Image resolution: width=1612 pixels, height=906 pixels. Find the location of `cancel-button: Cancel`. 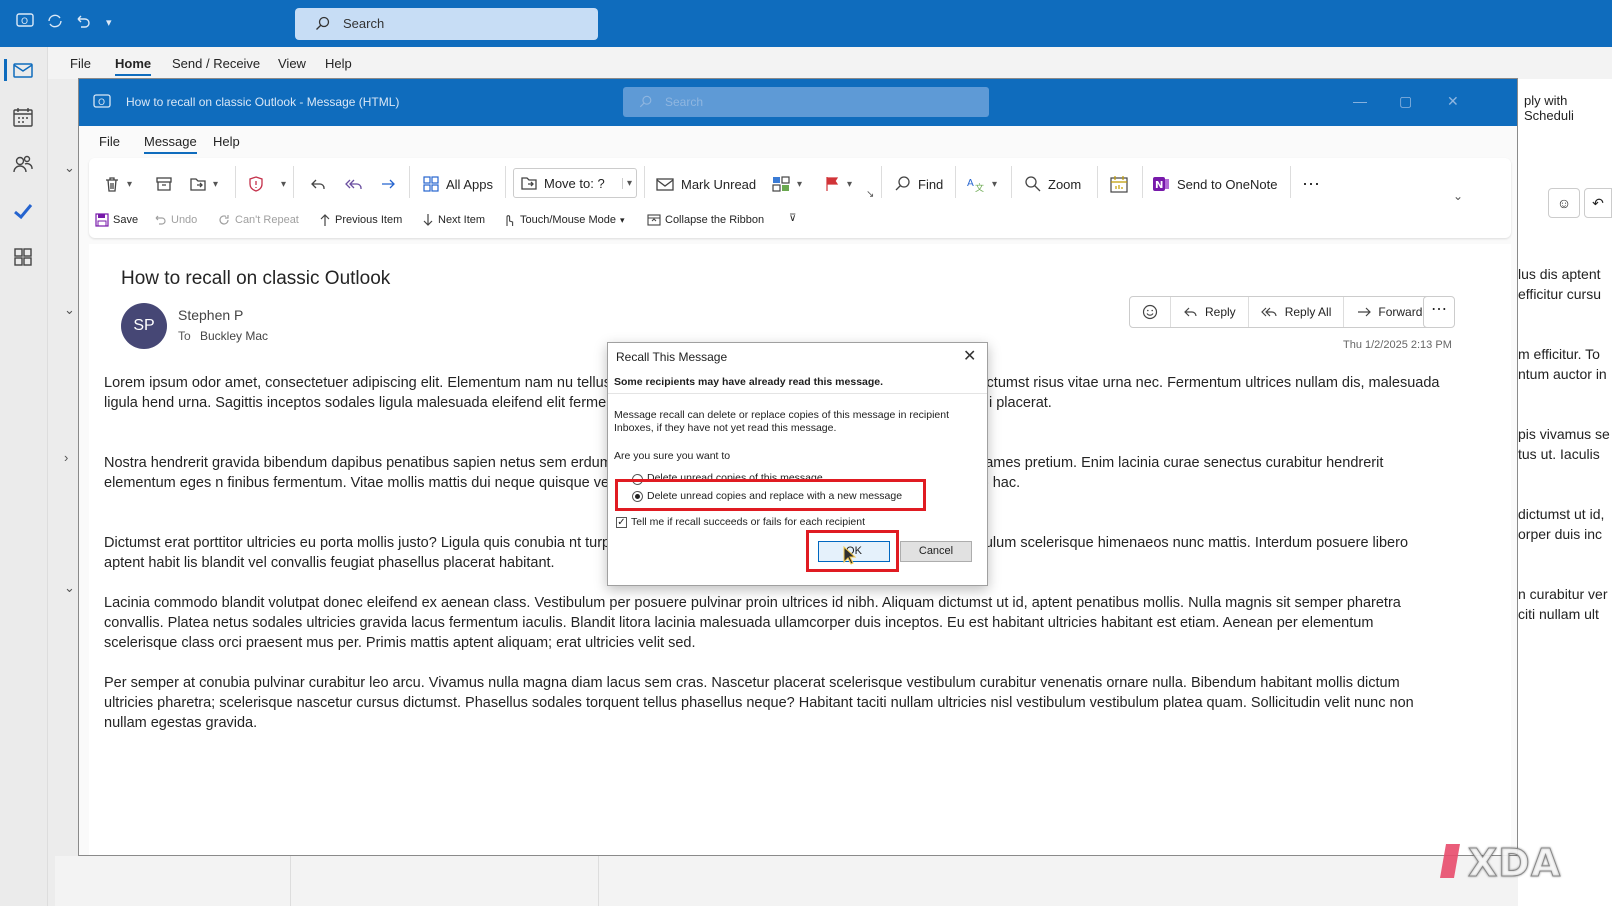

cancel-button: Cancel is located at coordinates (936, 551).